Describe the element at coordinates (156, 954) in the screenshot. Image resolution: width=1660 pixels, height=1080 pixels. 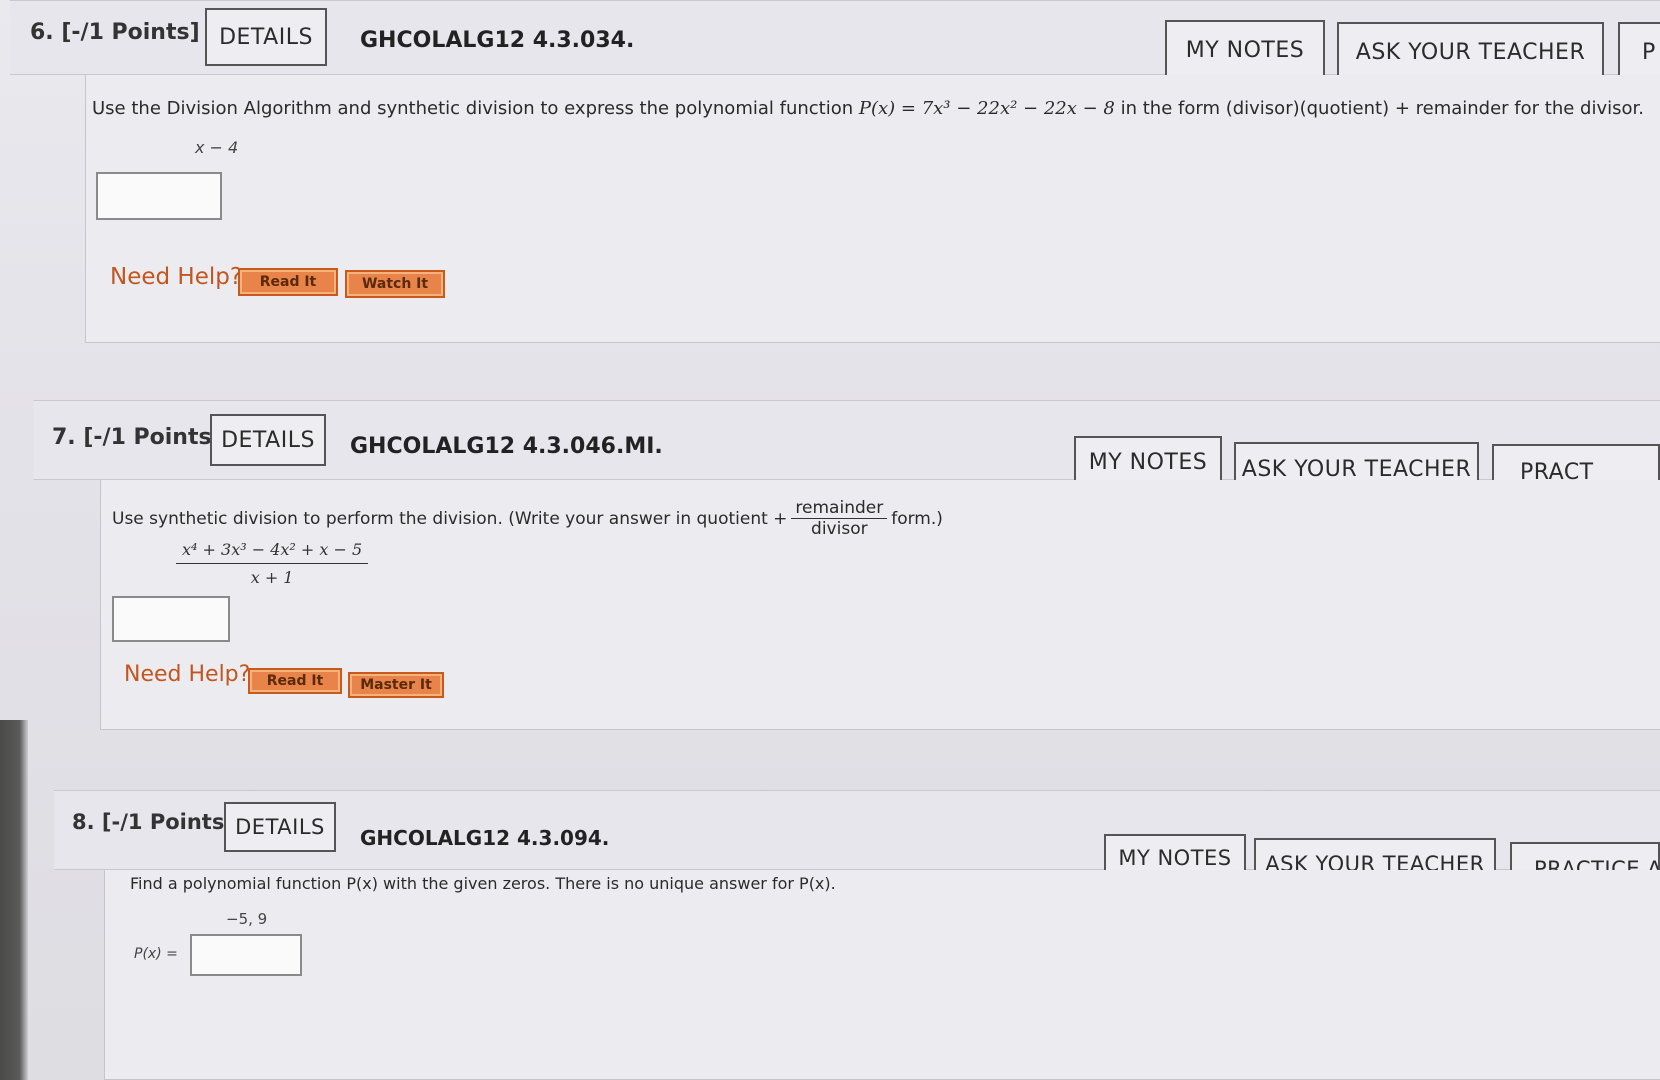
I see `answer-label: P(x) =` at that location.